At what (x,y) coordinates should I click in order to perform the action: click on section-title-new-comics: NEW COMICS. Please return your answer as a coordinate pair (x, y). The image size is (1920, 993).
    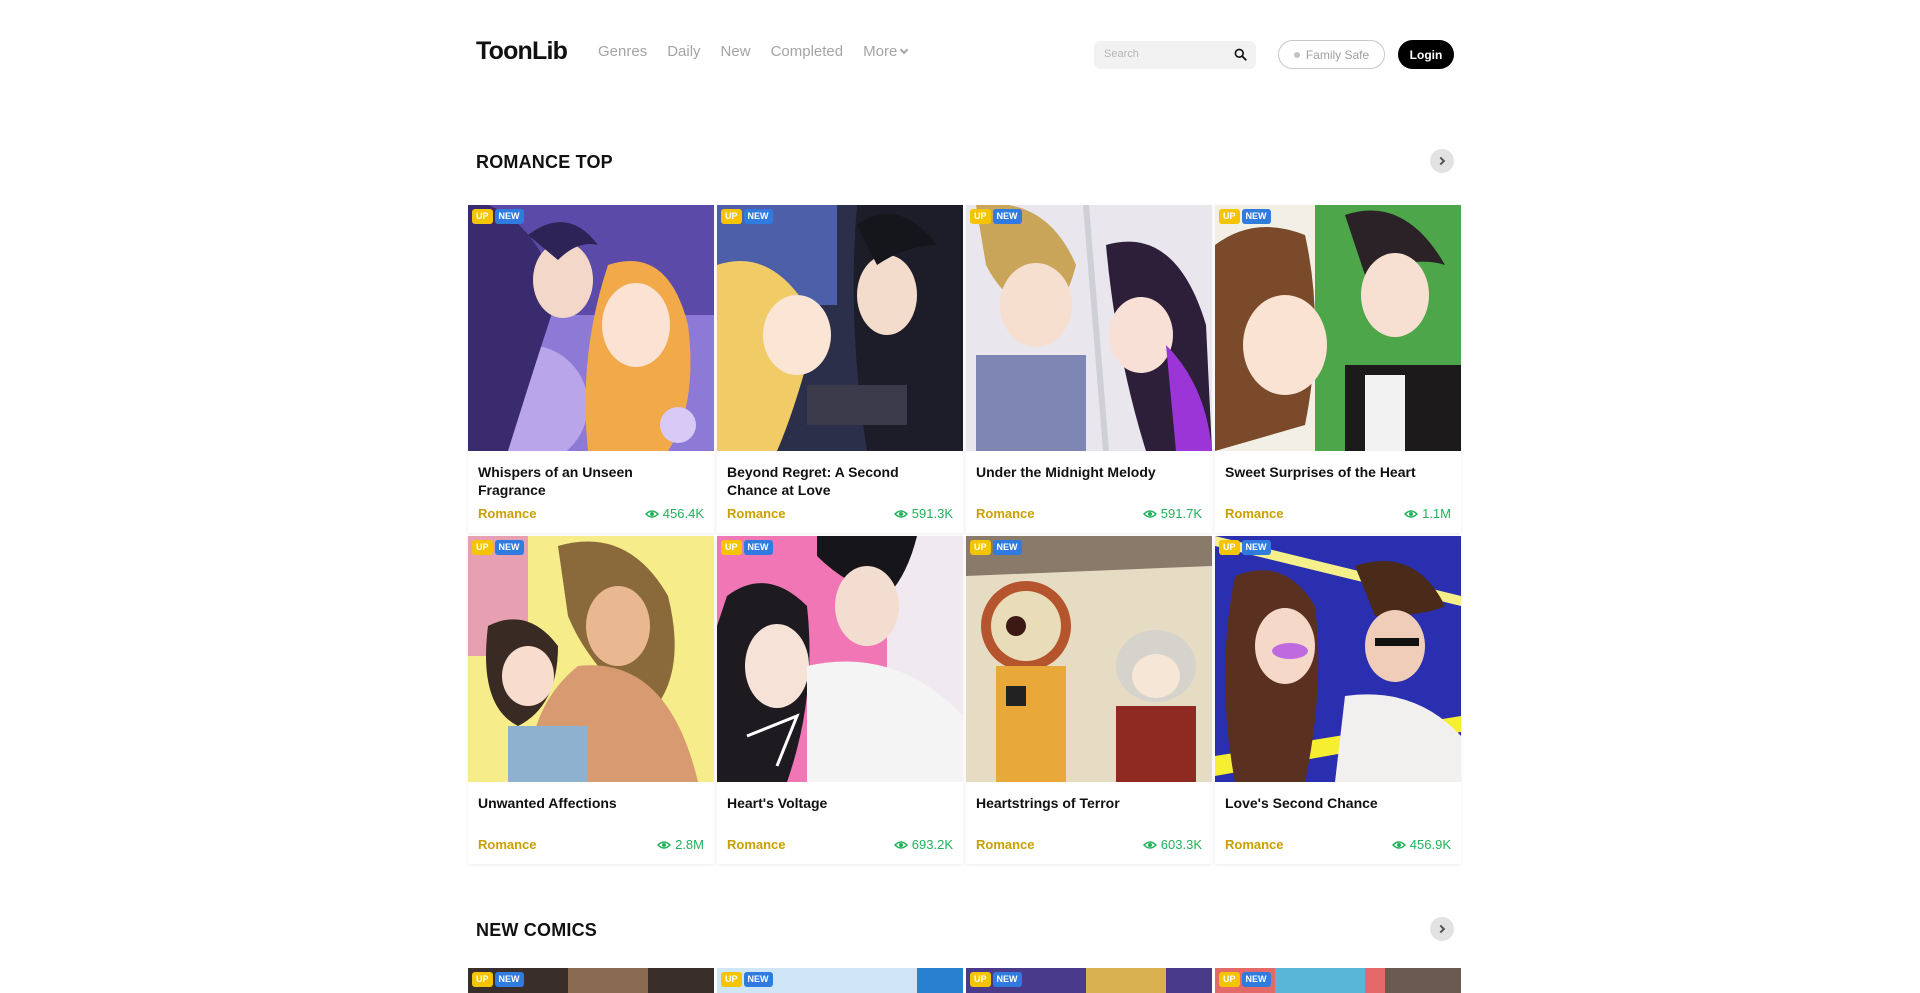
    Looking at the image, I should click on (536, 930).